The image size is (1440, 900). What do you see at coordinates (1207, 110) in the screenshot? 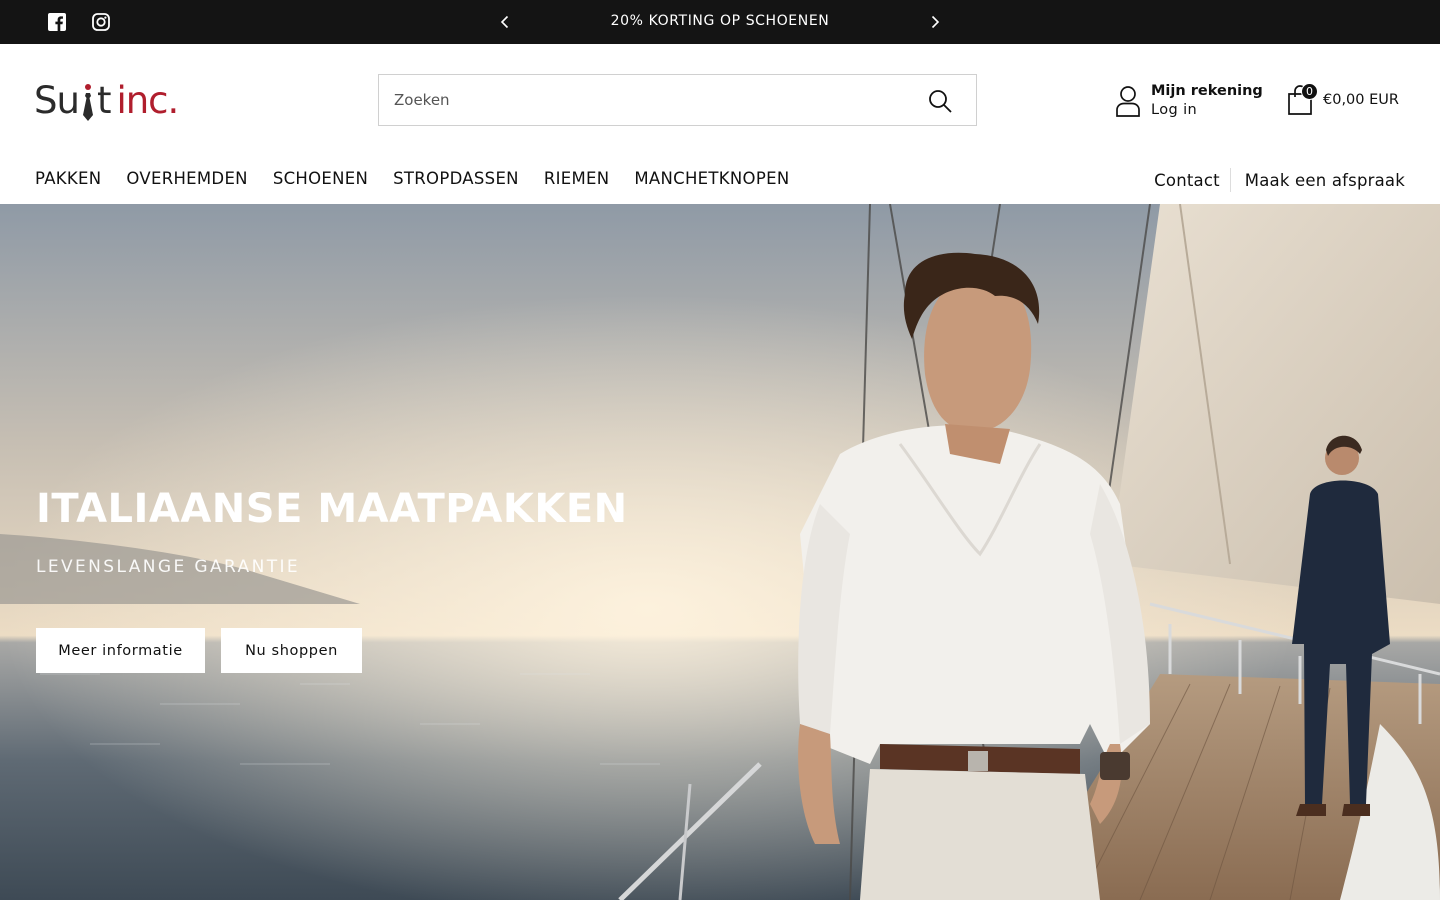
I see `login-link: Log in` at bounding box center [1207, 110].